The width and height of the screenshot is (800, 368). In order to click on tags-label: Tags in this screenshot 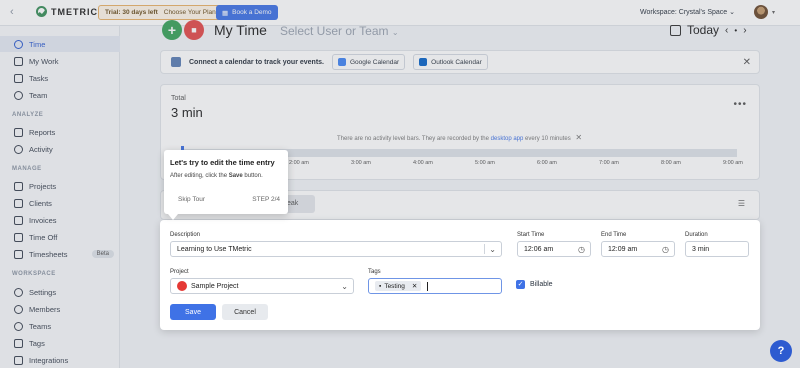, I will do `click(374, 272)`.